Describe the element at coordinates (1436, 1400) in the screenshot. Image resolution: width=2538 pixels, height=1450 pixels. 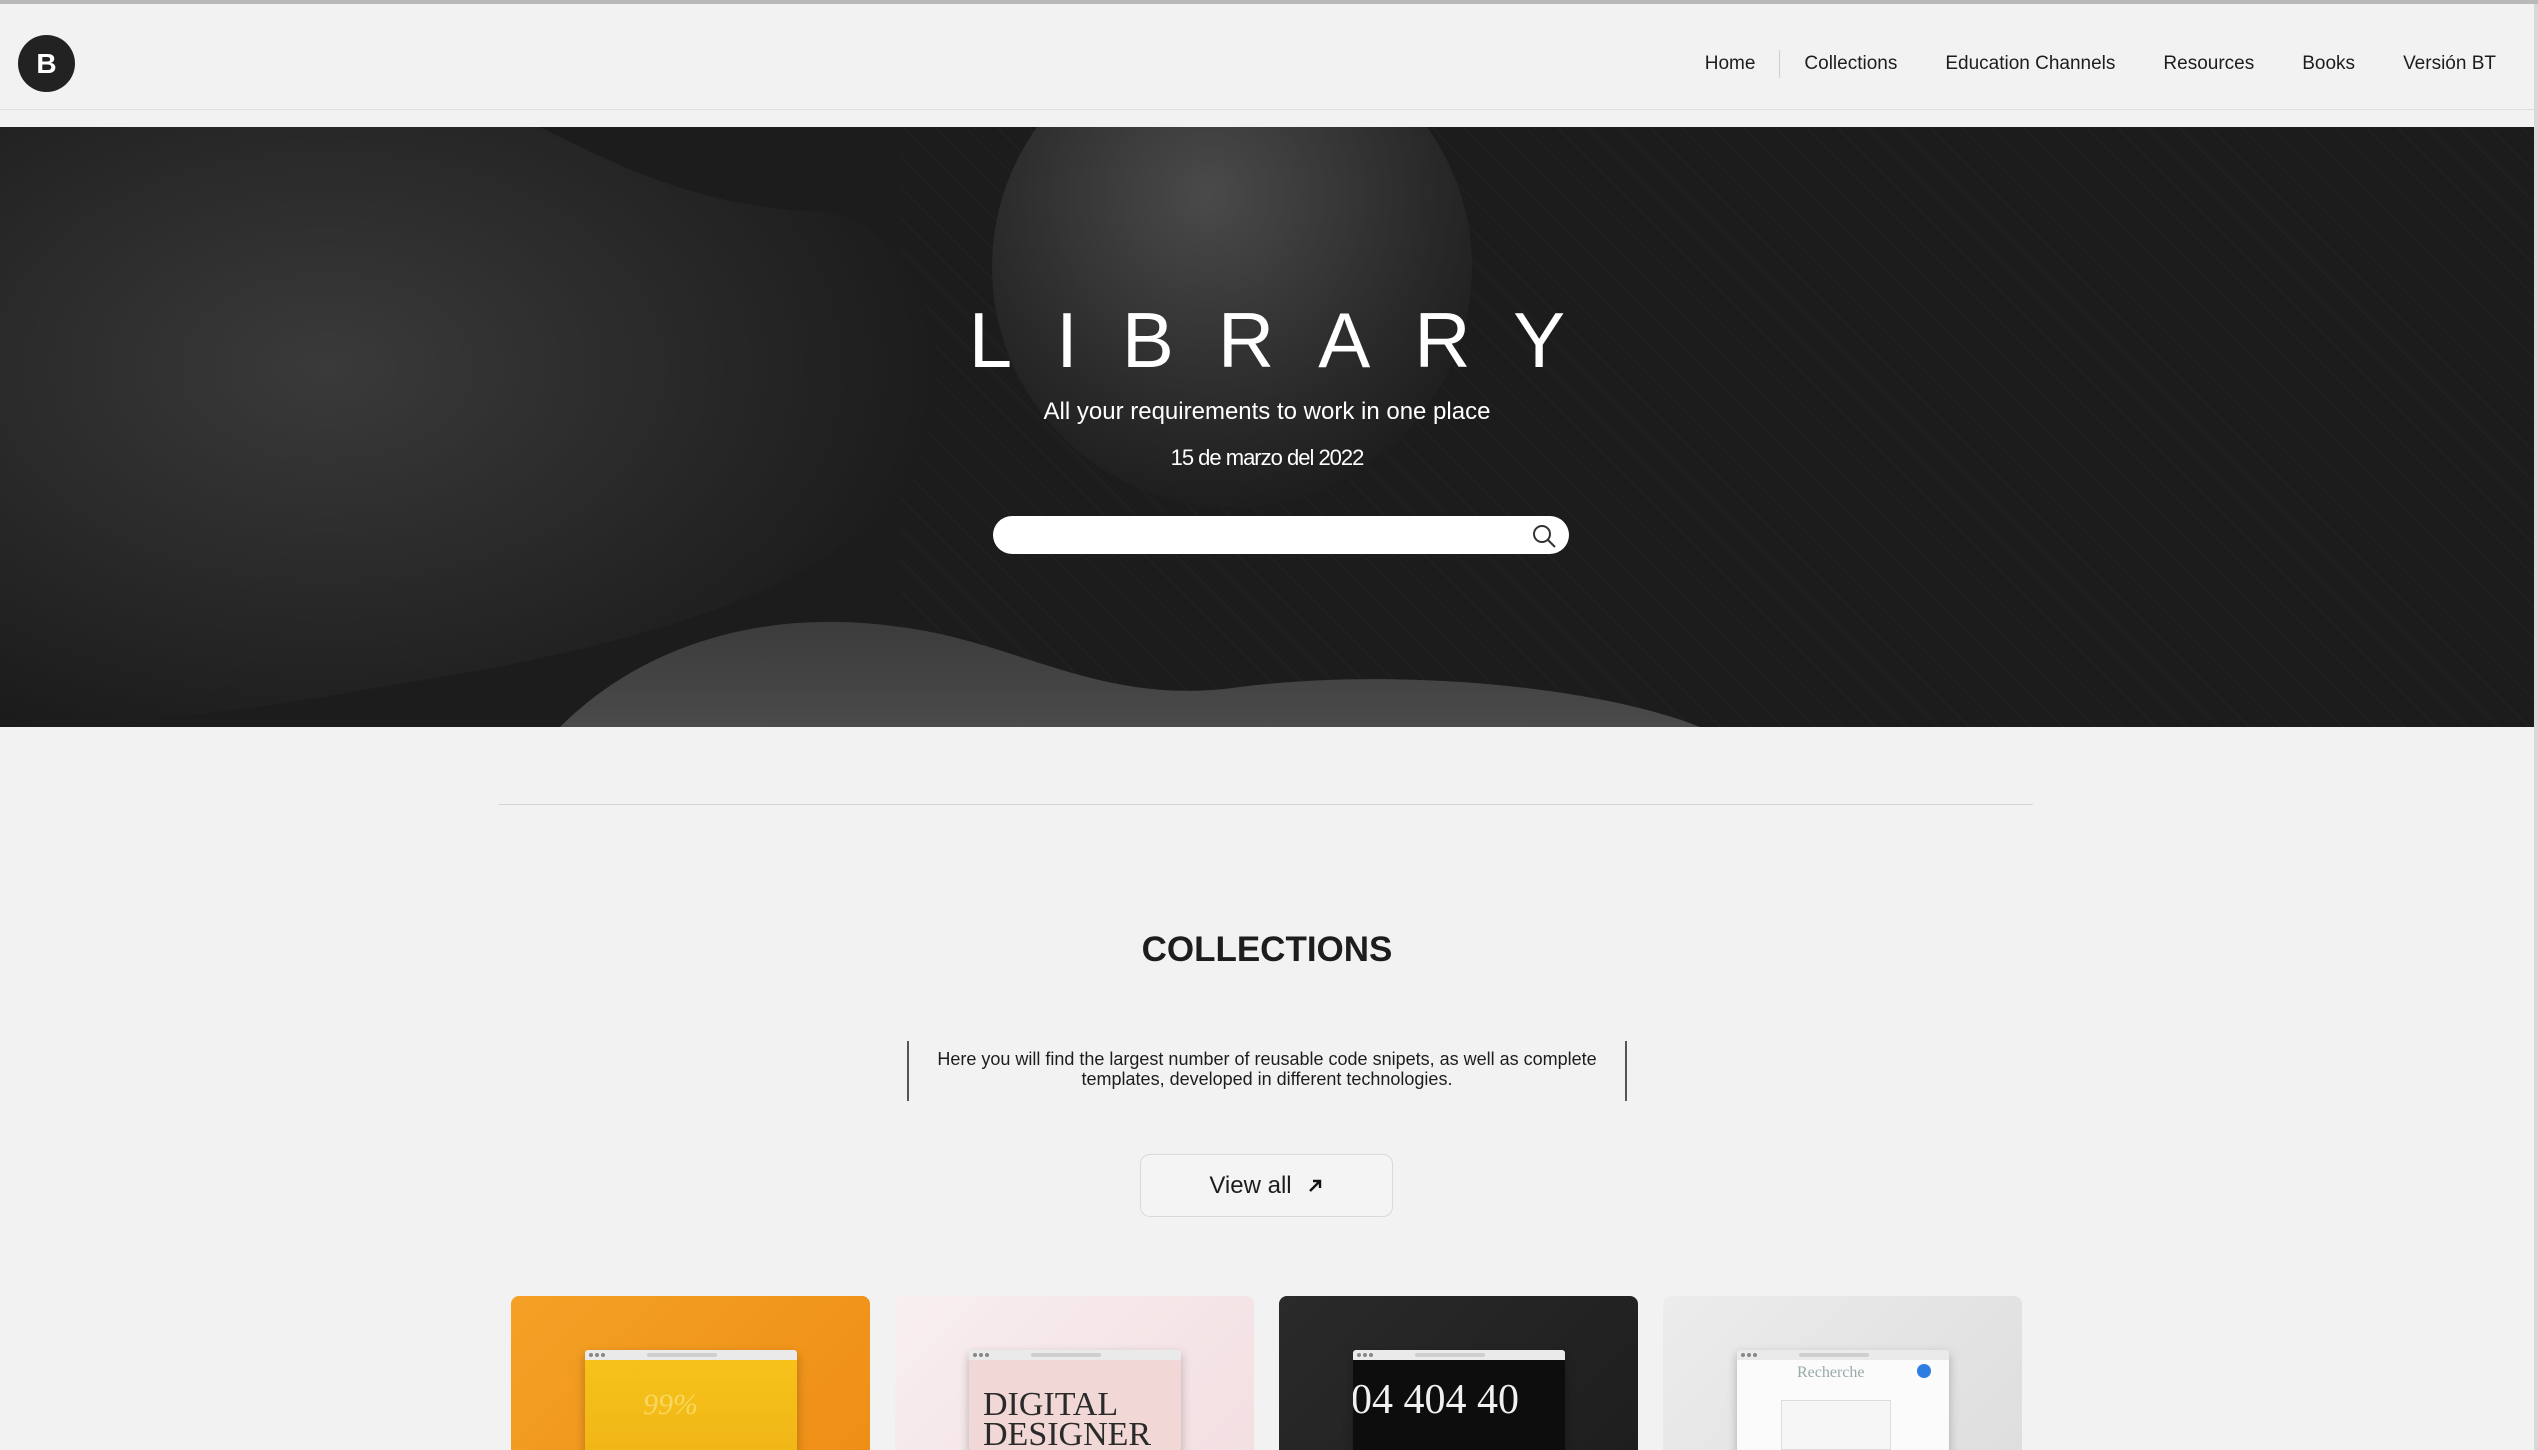
I see `card-preview-text: 04 404 40` at that location.